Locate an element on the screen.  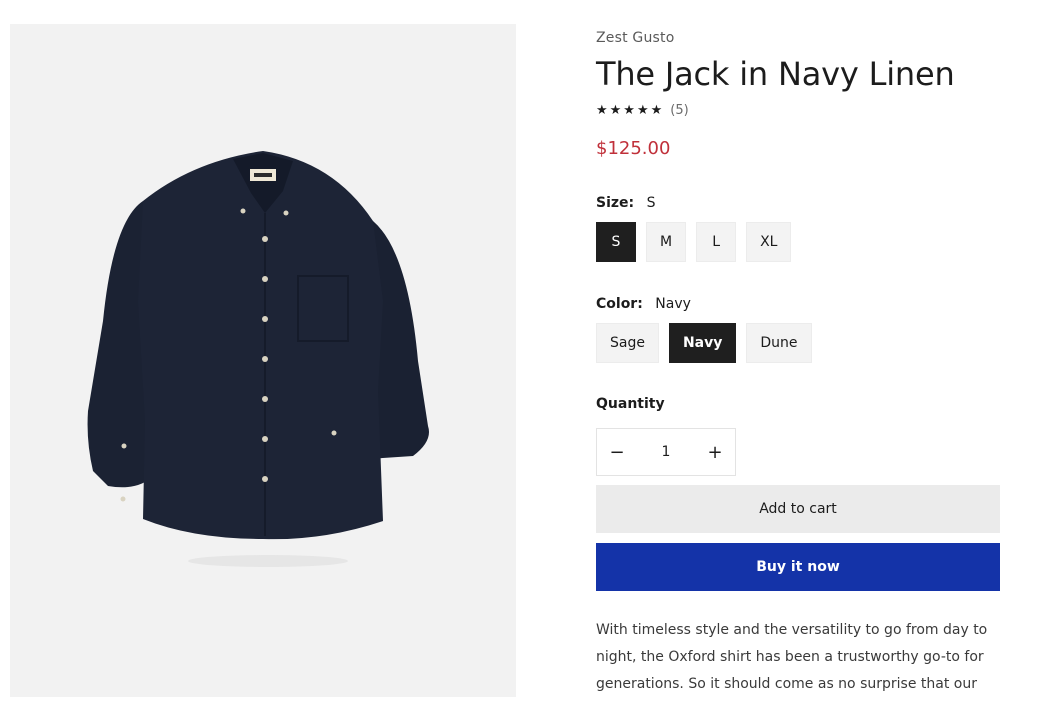
quantity-stepper: − 1 + is located at coordinates (666, 452).